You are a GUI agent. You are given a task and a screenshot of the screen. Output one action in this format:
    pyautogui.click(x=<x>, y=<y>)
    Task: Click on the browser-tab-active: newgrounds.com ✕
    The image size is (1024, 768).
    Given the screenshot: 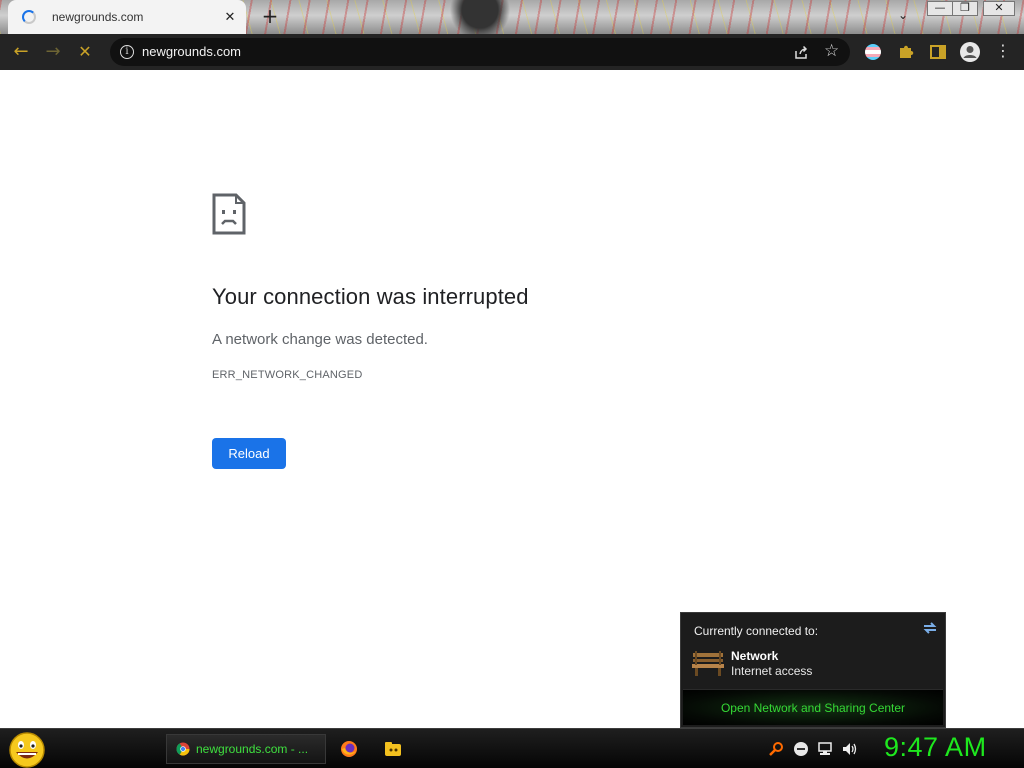 What is the action you would take?
    pyautogui.click(x=127, y=17)
    